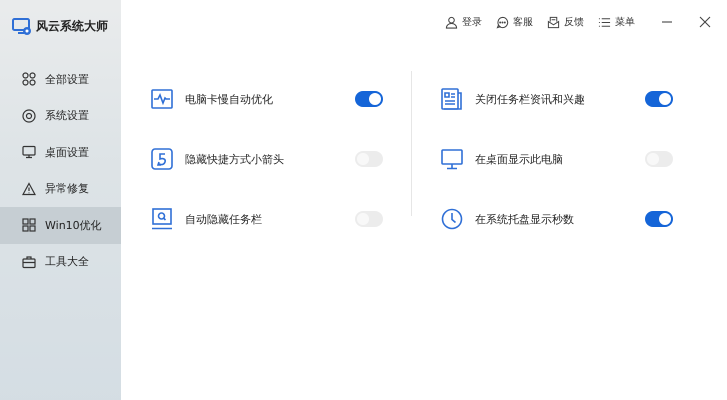 The width and height of the screenshot is (727, 400). Describe the element at coordinates (705, 22) in the screenshot. I see `close-icon` at that location.